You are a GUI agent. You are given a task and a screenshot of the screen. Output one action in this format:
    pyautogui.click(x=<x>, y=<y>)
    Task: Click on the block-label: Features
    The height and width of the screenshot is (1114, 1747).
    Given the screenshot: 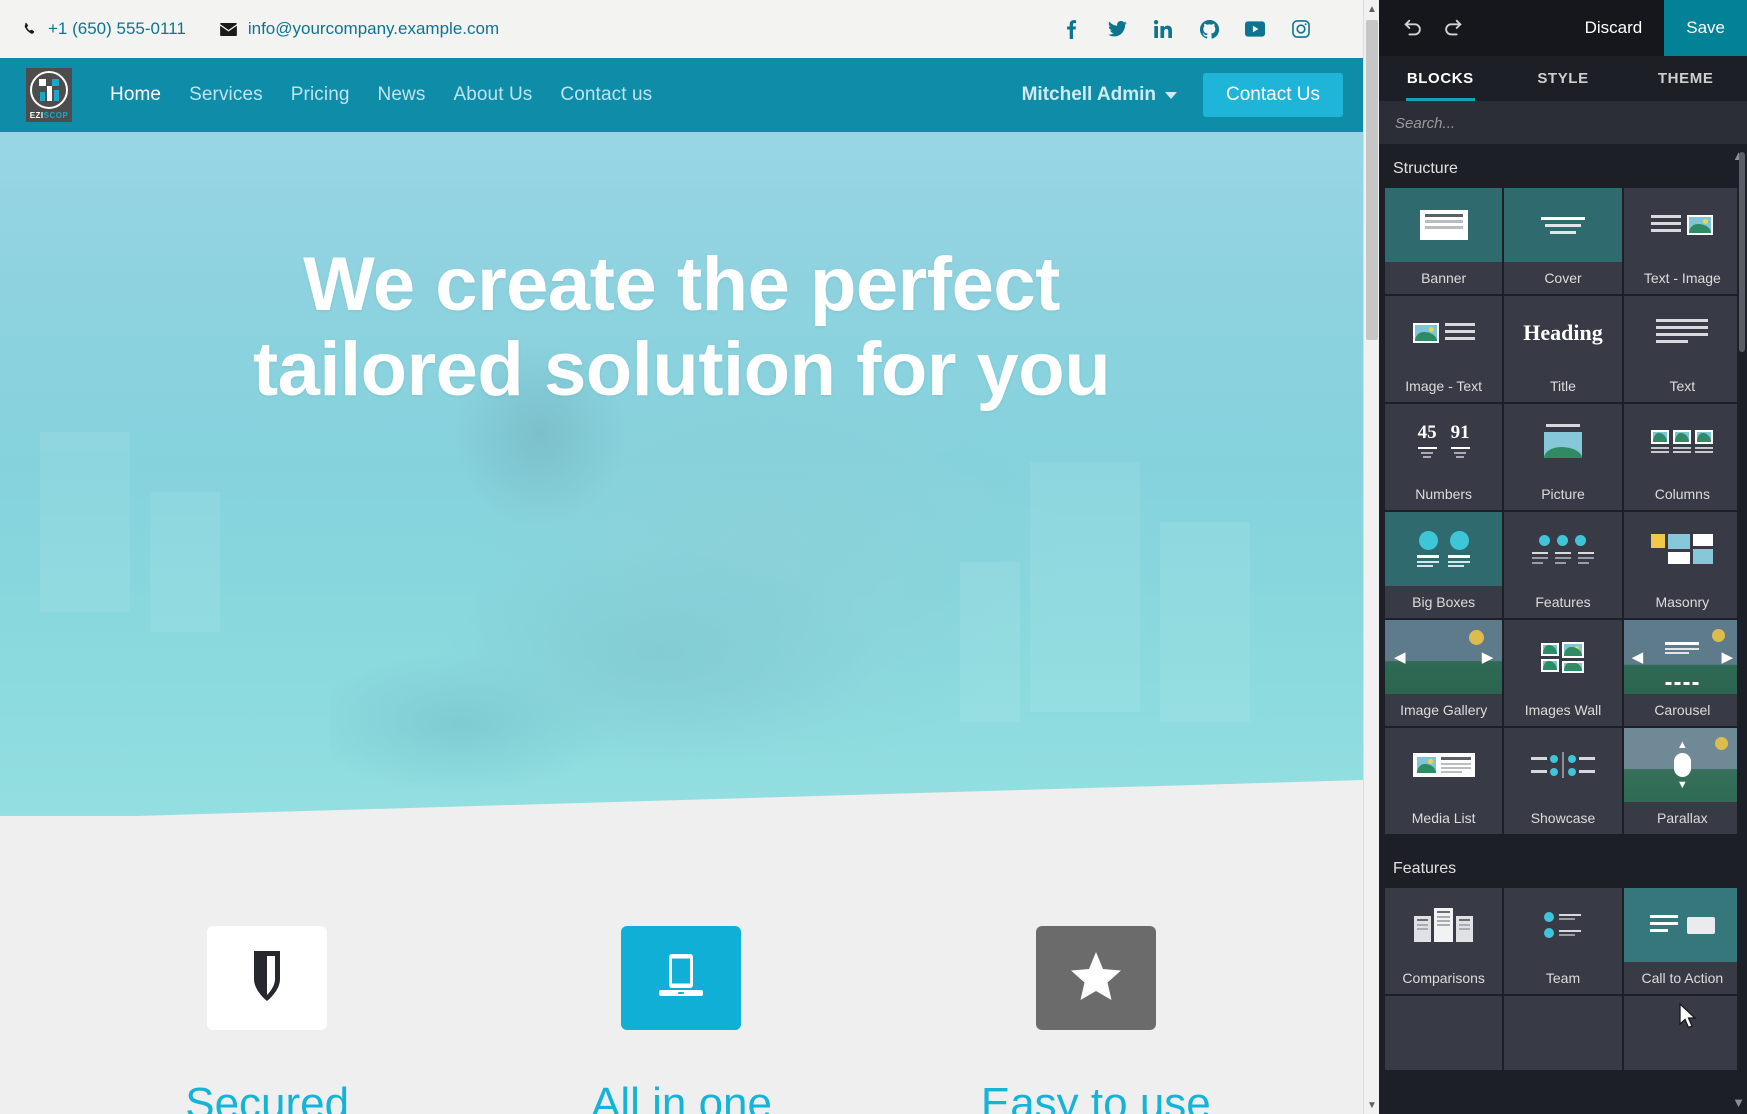 What is the action you would take?
    pyautogui.click(x=1563, y=602)
    